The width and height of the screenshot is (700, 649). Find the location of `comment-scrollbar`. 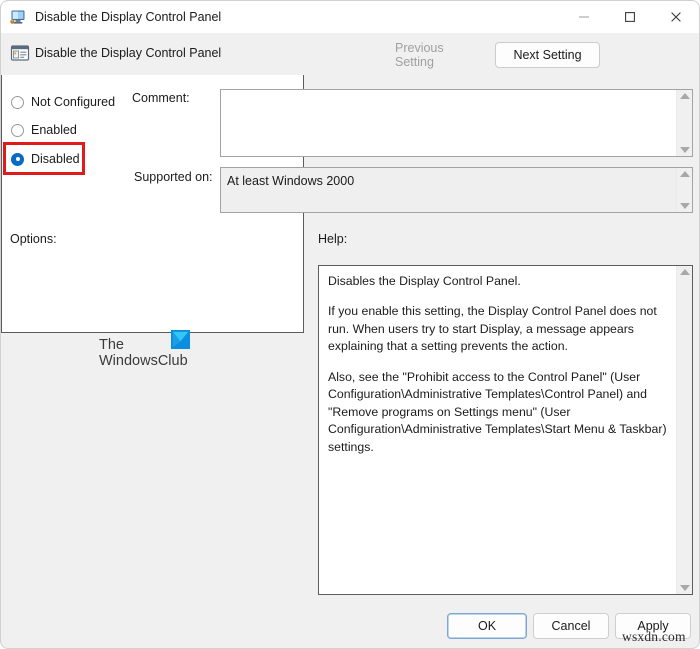

comment-scrollbar is located at coordinates (684, 123).